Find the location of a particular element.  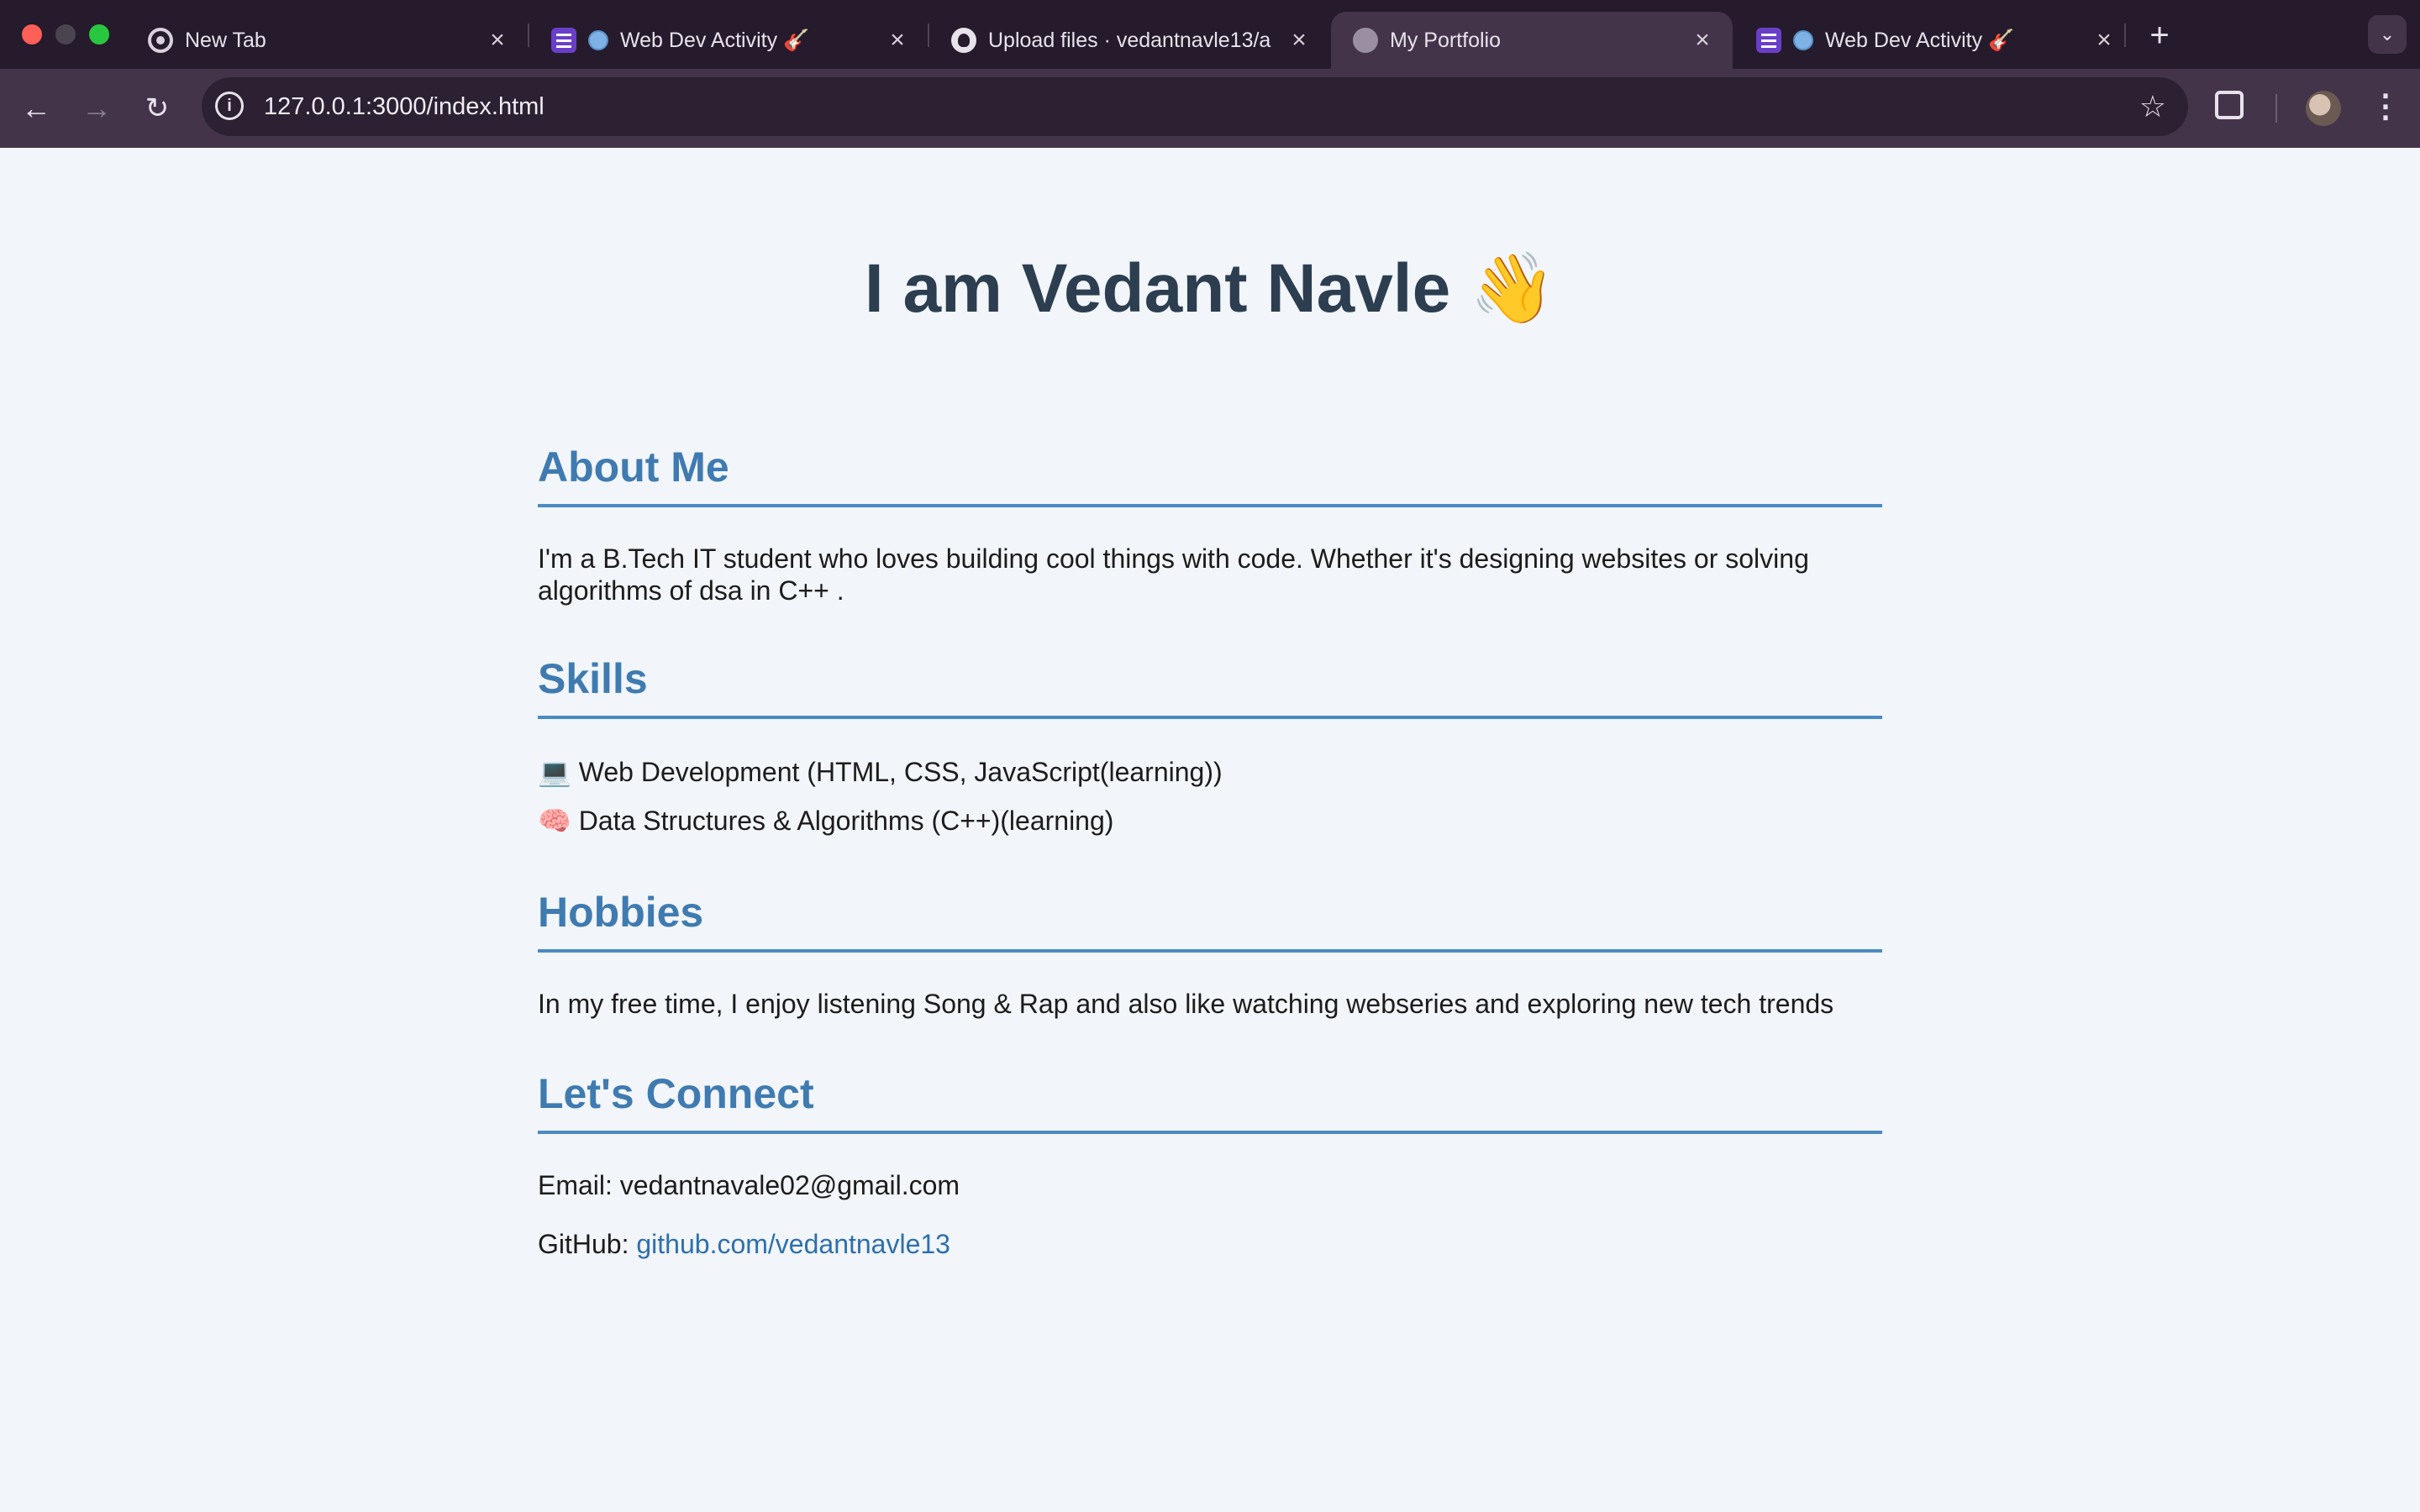

waving-hand-icon: 👋 is located at coordinates (1513, 288).